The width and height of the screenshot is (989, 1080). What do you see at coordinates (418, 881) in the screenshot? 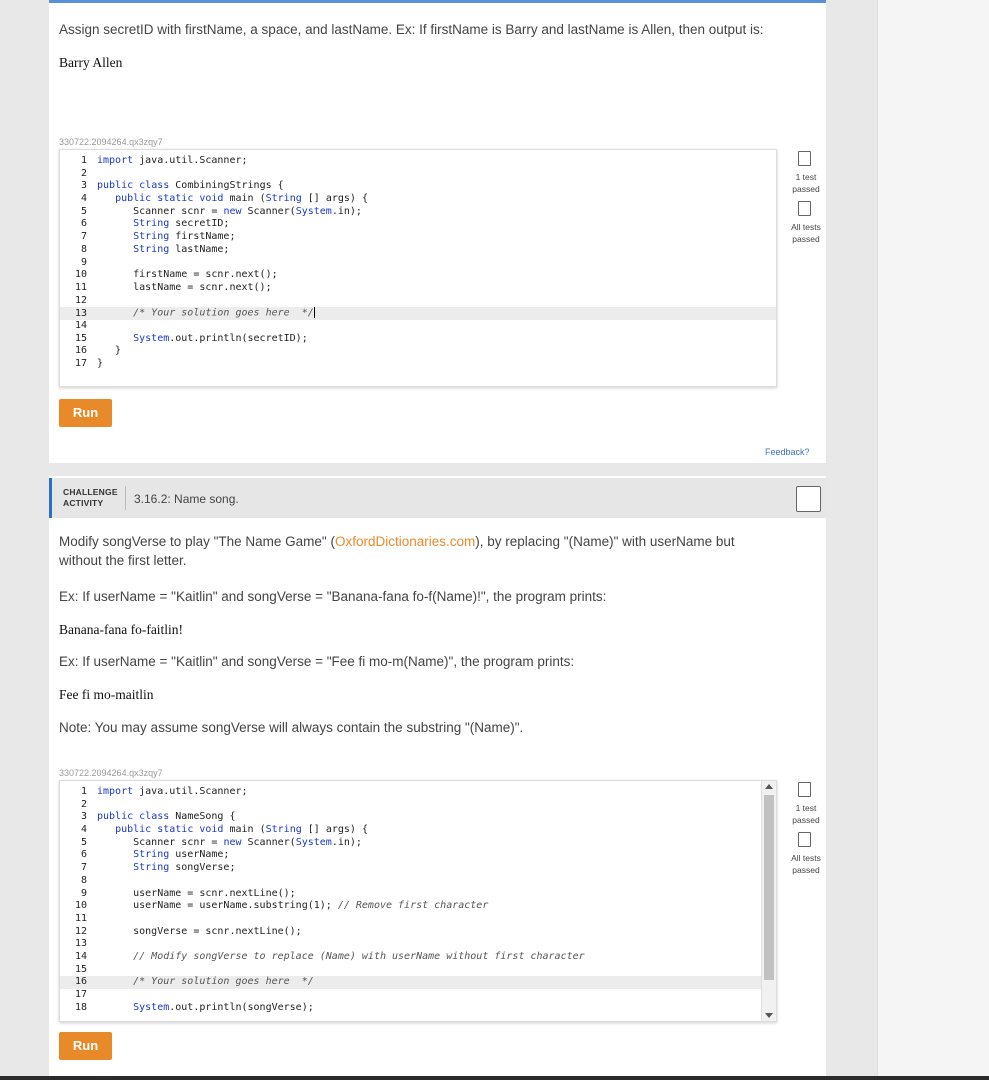
I see `code-line: 8` at bounding box center [418, 881].